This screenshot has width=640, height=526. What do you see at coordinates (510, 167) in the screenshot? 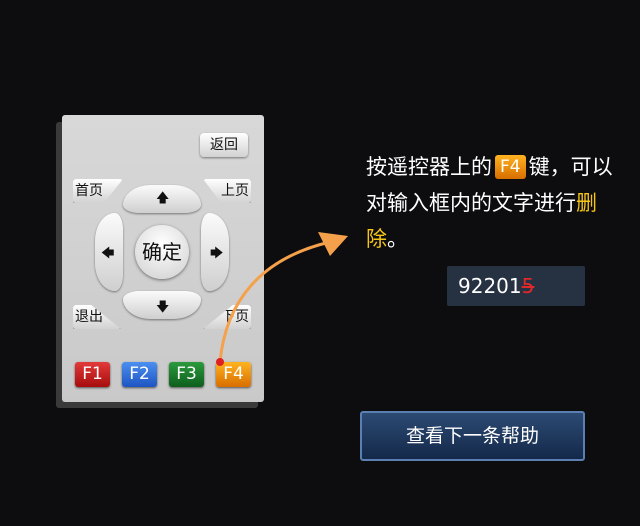
I see `f4-key-badge: F4` at bounding box center [510, 167].